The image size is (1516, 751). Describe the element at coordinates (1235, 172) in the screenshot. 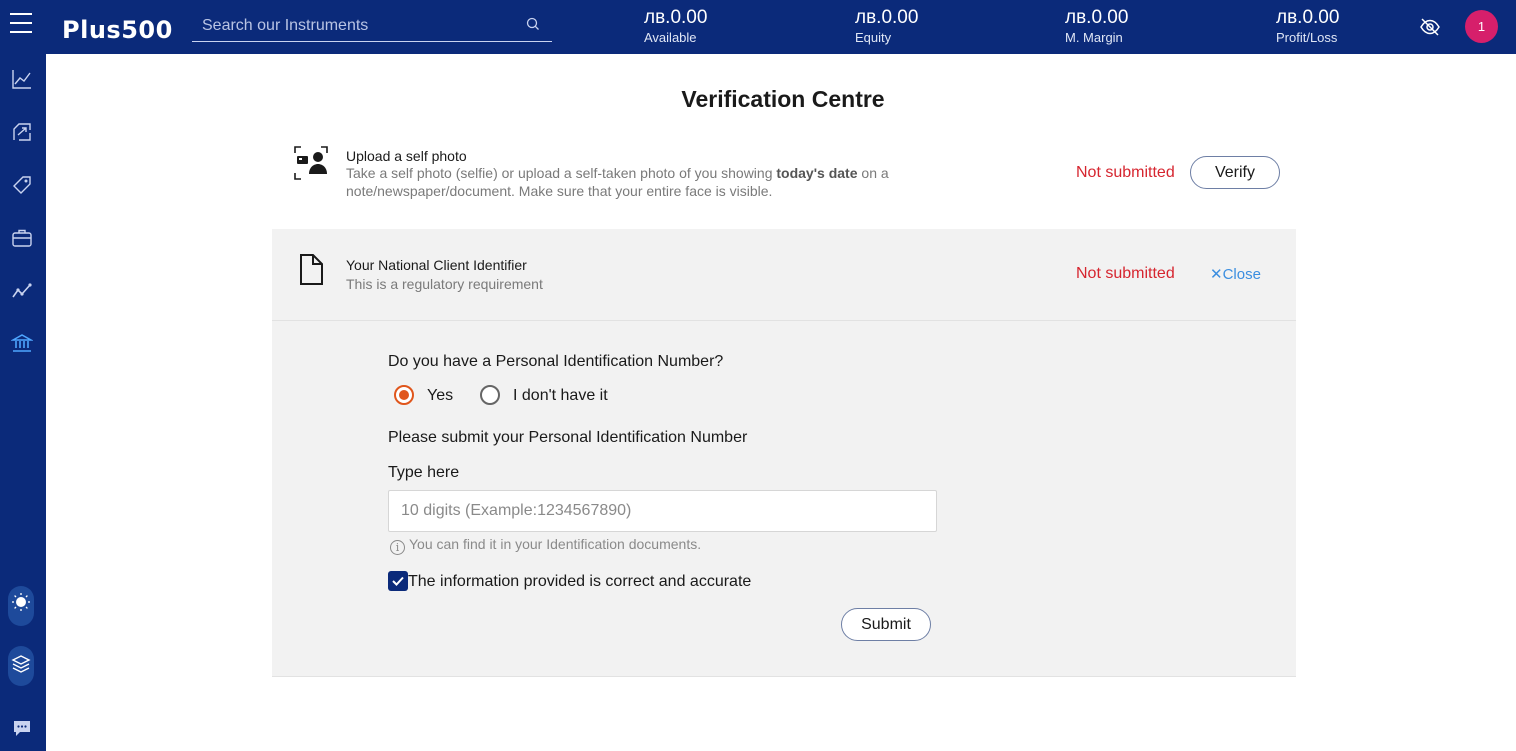

I see `verify-button: Verify` at that location.